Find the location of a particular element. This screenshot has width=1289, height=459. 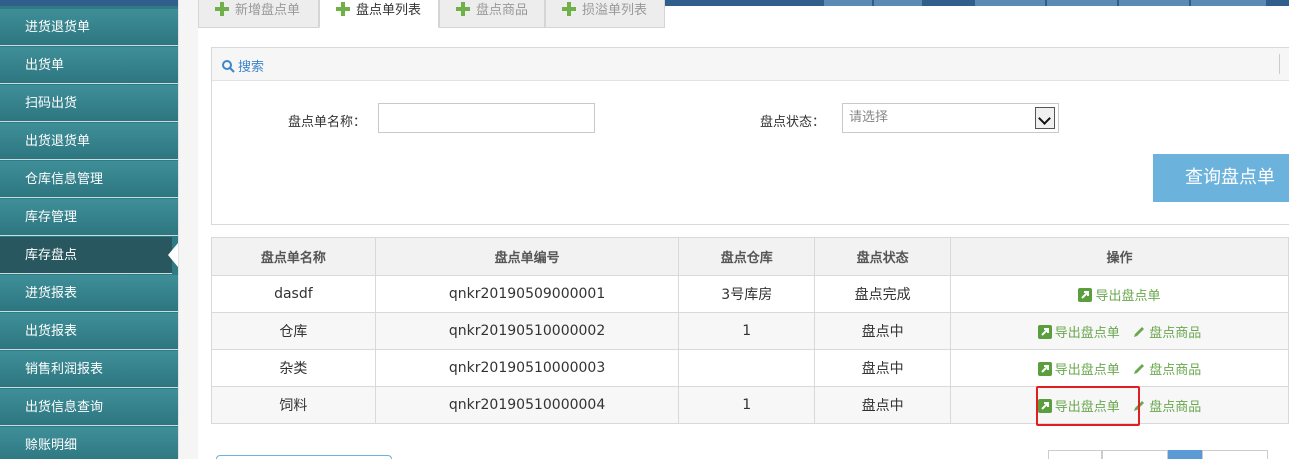

table-row: 仓库 qnkr20190510000002 1 盘点中 导出盘点单 盘点商品 is located at coordinates (750, 331).